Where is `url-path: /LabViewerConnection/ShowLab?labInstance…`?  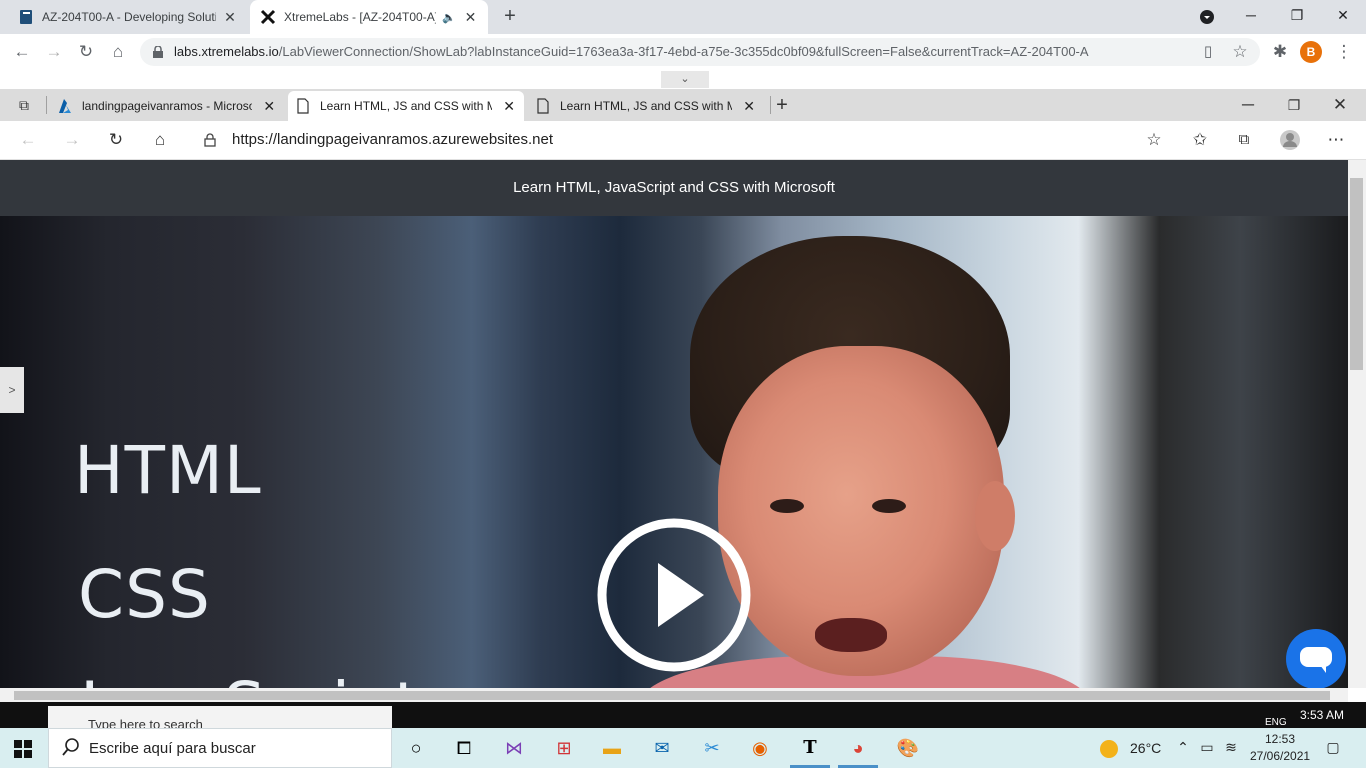
url-path: /LabViewerConnection/ShowLab?labInstance… is located at coordinates (683, 51).